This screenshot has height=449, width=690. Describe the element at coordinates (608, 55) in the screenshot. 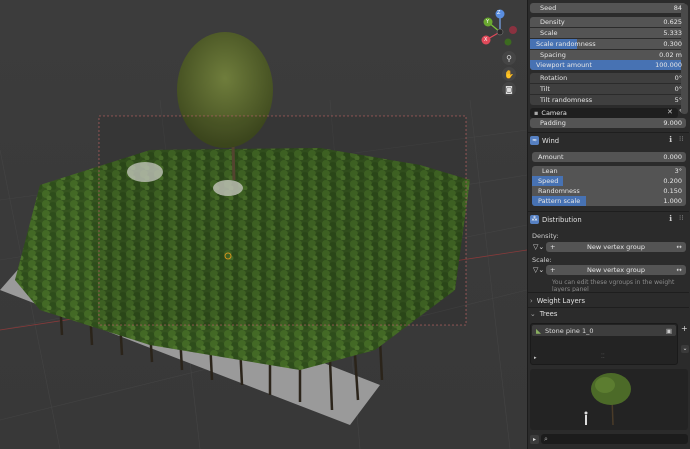

I see `spacing-field: Spacing 0.02 m` at that location.